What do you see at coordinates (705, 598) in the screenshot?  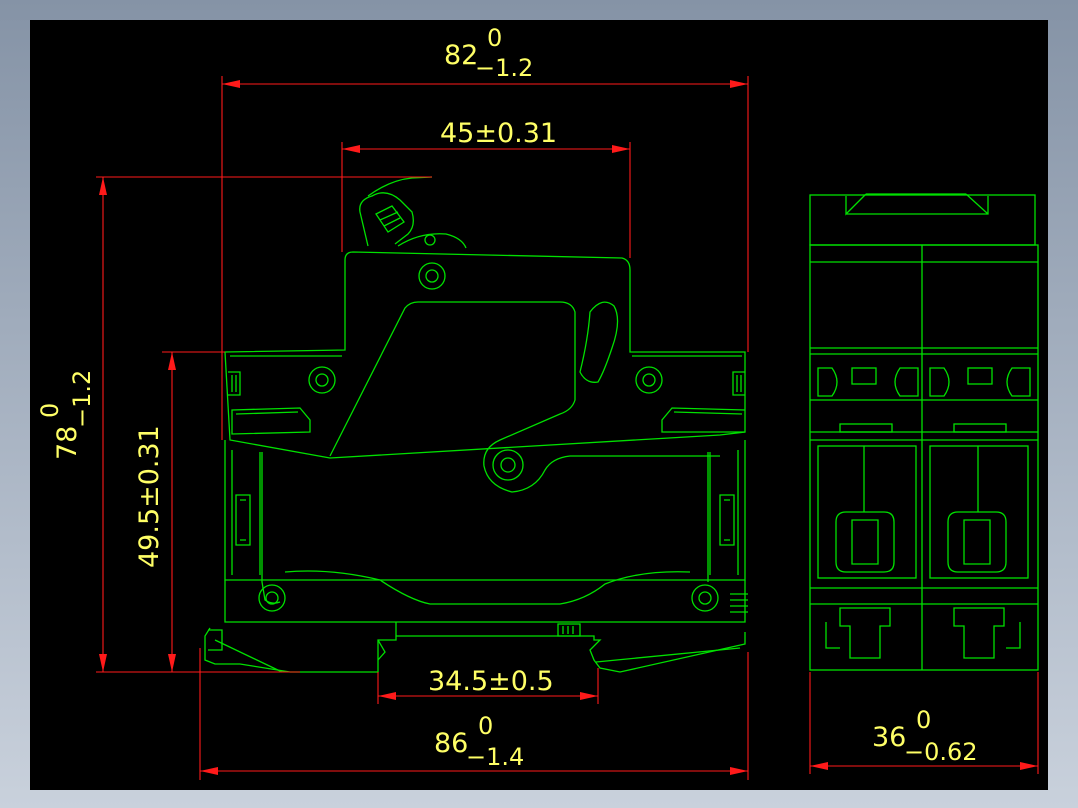 I see `screw-bottom-right` at bounding box center [705, 598].